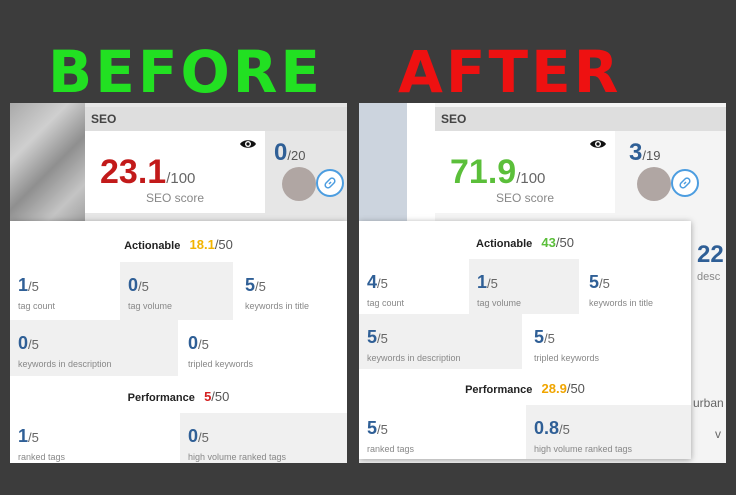 The height and width of the screenshot is (495, 736). I want to click on metric-ranked-tags: 1/5 ranked tags, so click(42, 444).